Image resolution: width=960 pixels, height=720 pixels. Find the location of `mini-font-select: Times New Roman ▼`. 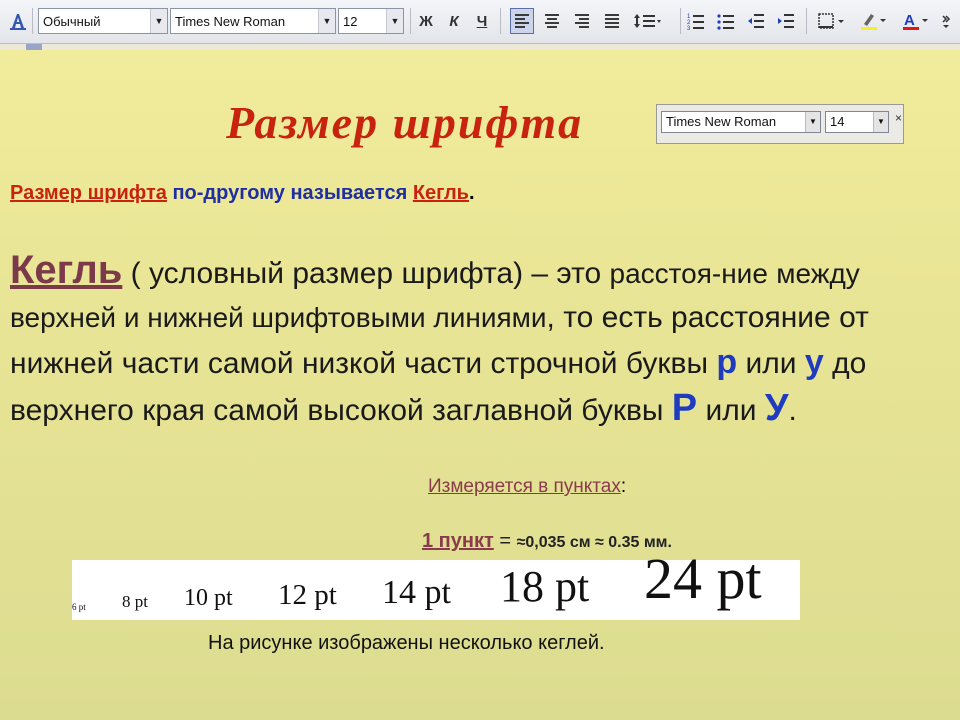

mini-font-select: Times New Roman ▼ is located at coordinates (741, 122).